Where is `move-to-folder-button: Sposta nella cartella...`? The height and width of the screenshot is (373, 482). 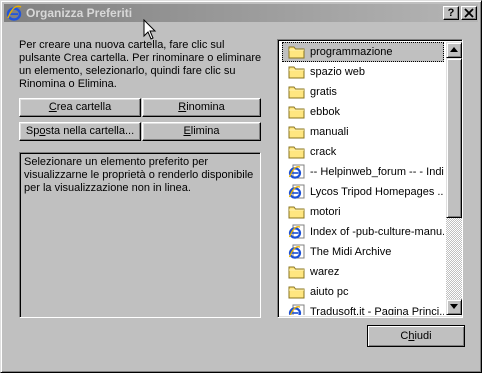 move-to-folder-button: Sposta nella cartella... is located at coordinates (80, 131).